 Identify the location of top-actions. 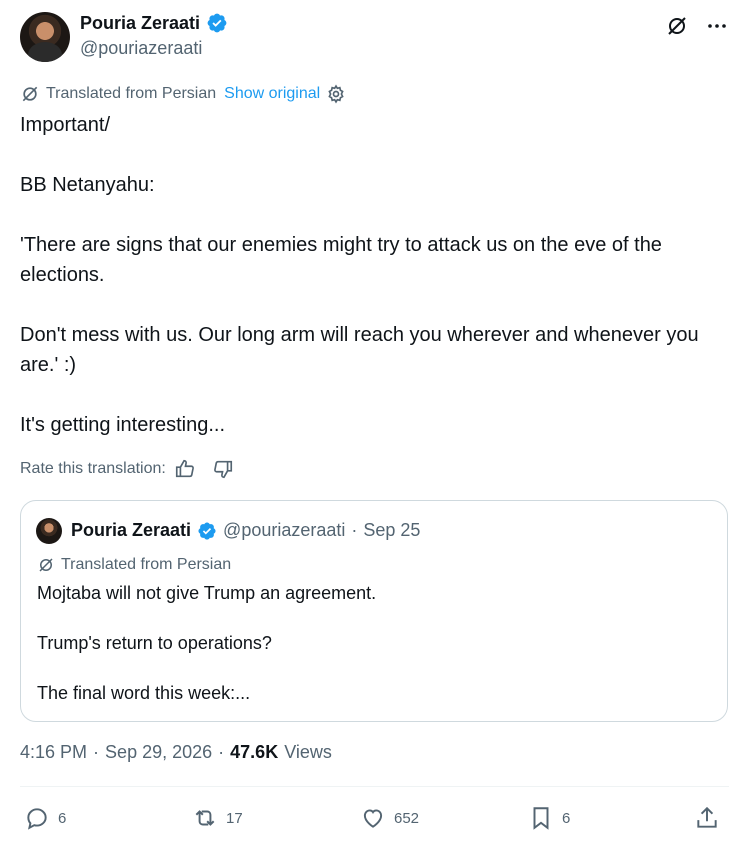
(697, 26).